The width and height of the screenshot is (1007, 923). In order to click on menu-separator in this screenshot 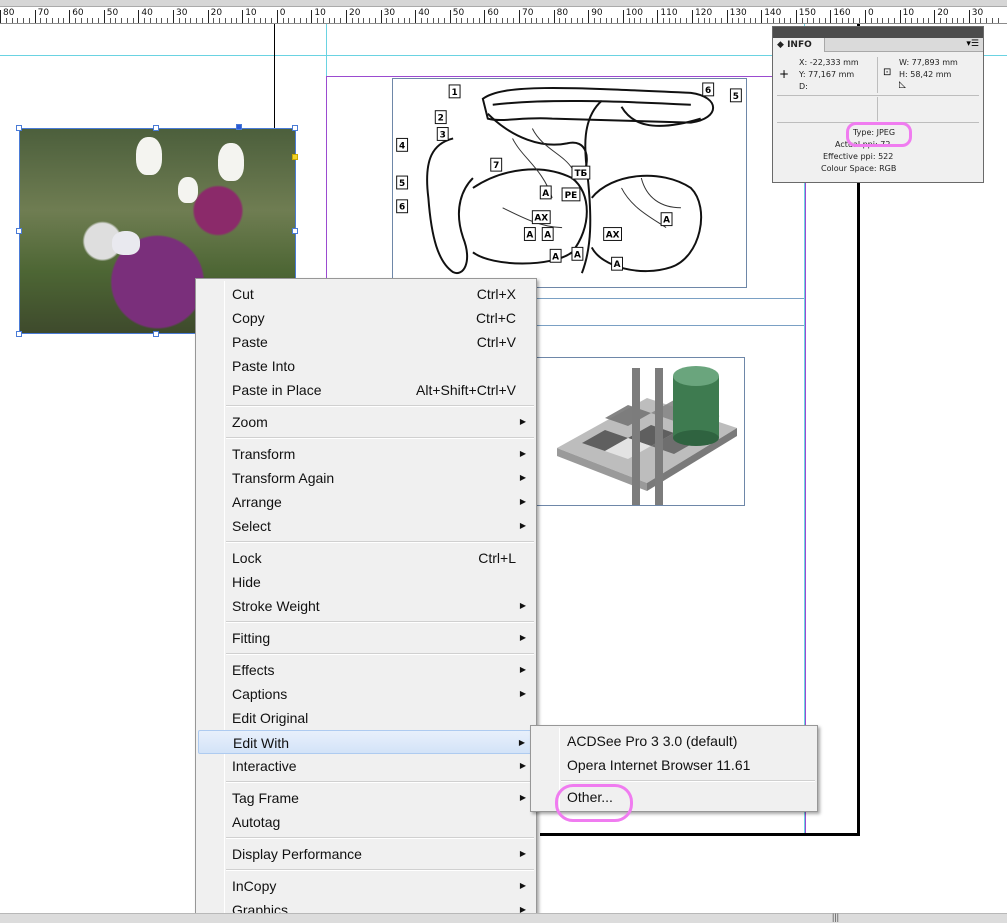, I will do `click(380, 838)`.